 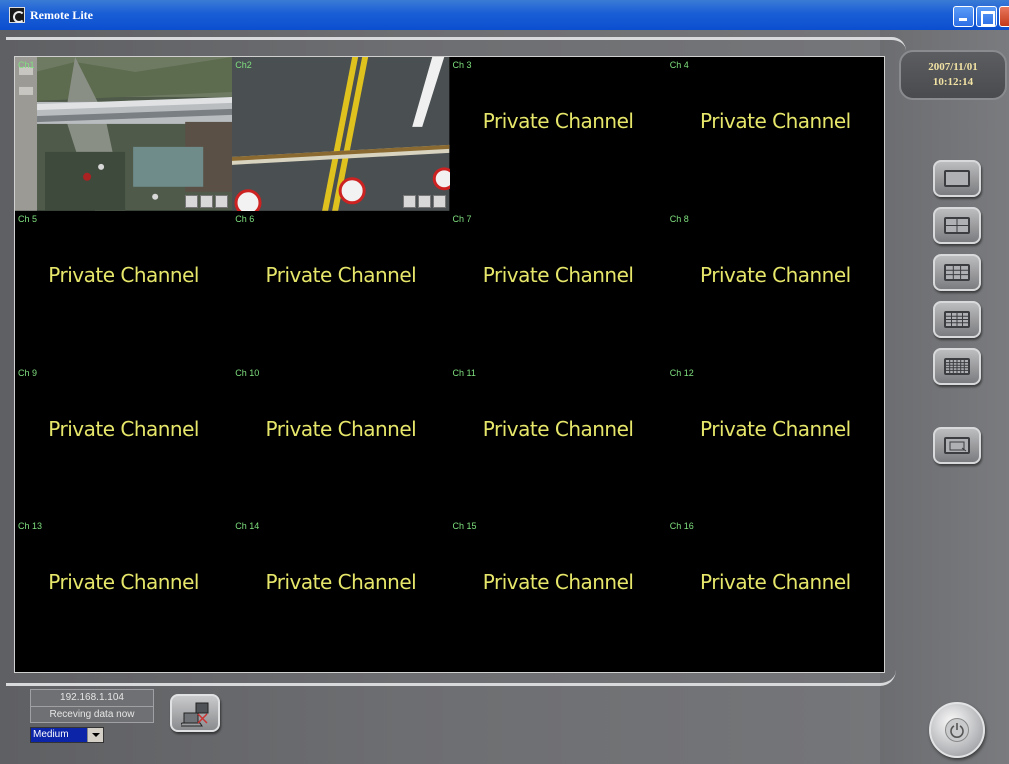 I want to click on minimize-button, so click(x=963, y=16).